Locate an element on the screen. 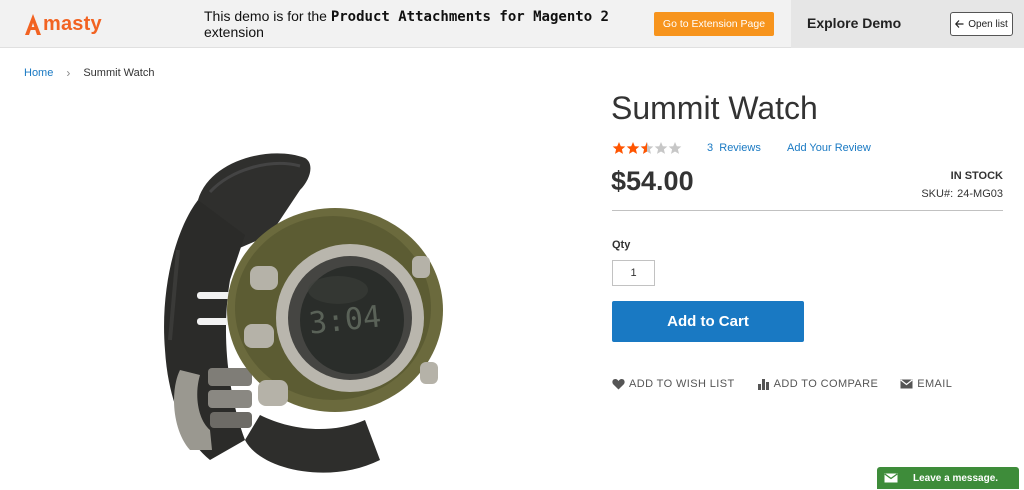 The height and width of the screenshot is (490, 1024). explore-demo-panel: Explore Demo Open list is located at coordinates (907, 24).